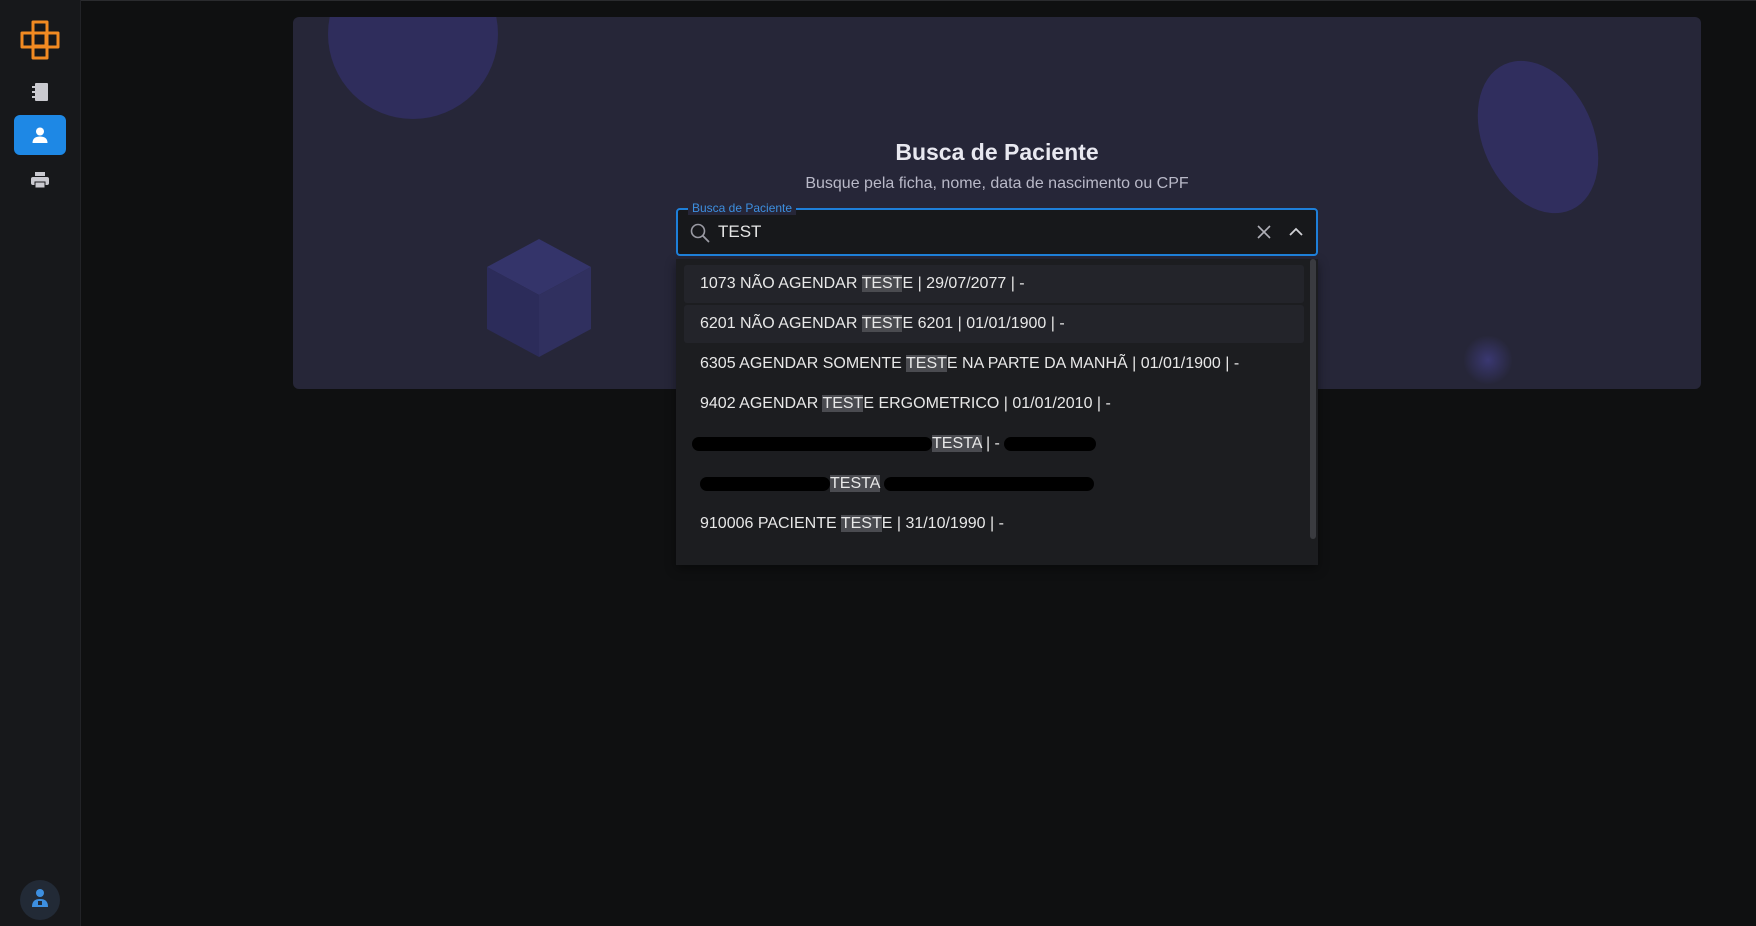 Image resolution: width=1756 pixels, height=926 pixels. What do you see at coordinates (770, 523) in the screenshot?
I see `result-text: 910006 PACIENTE` at bounding box center [770, 523].